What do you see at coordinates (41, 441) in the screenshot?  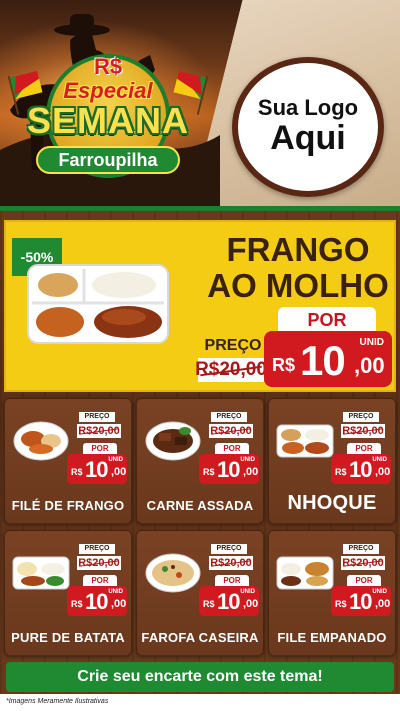 I see `bowl-chicken-icon` at bounding box center [41, 441].